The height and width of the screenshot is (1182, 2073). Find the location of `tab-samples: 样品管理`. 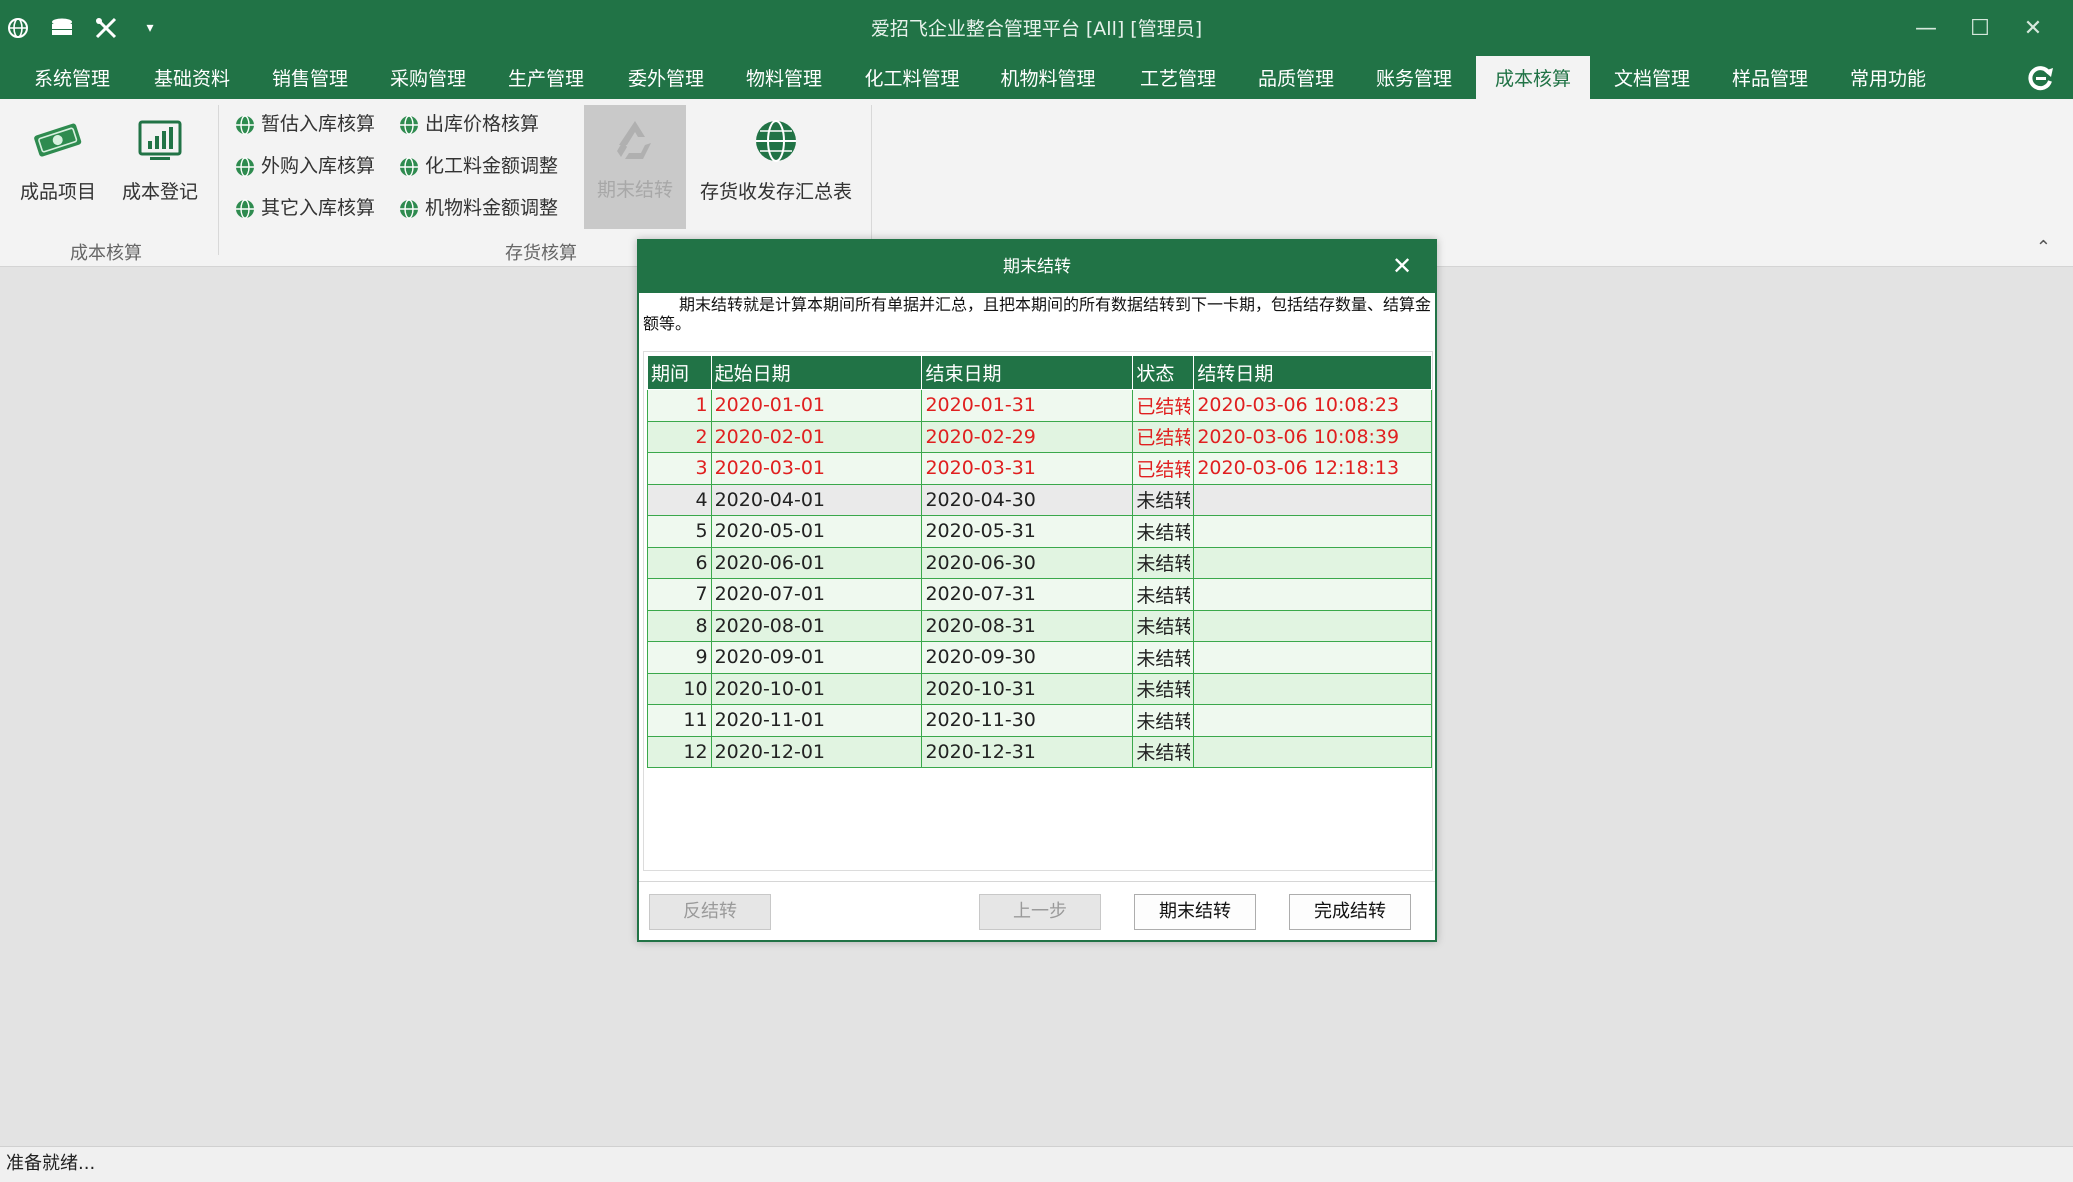

tab-samples: 样品管理 is located at coordinates (1770, 77).